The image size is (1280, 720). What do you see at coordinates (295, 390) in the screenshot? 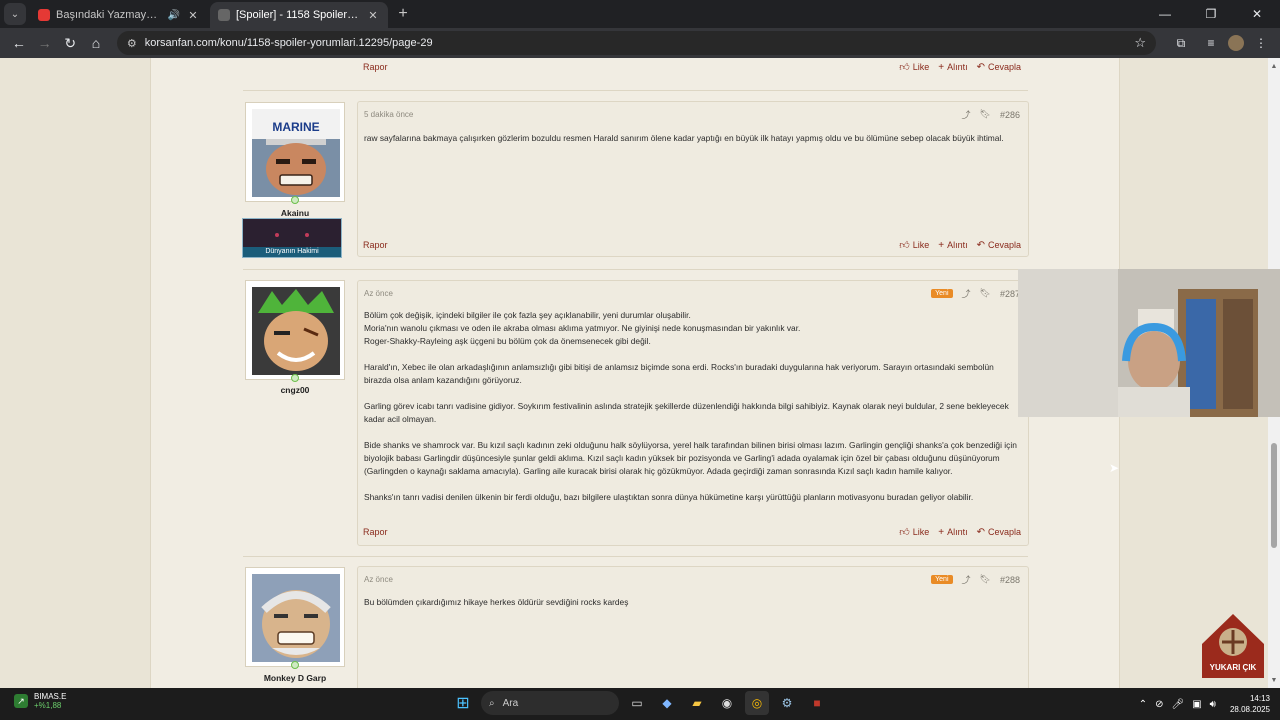
I see `username: cngz00` at bounding box center [295, 390].